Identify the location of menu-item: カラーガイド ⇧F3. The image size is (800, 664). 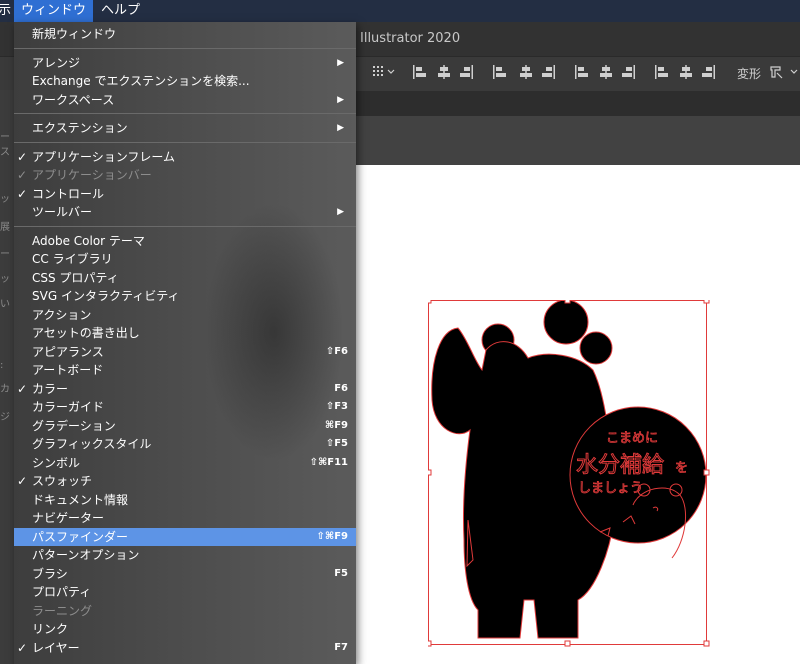
(185, 407).